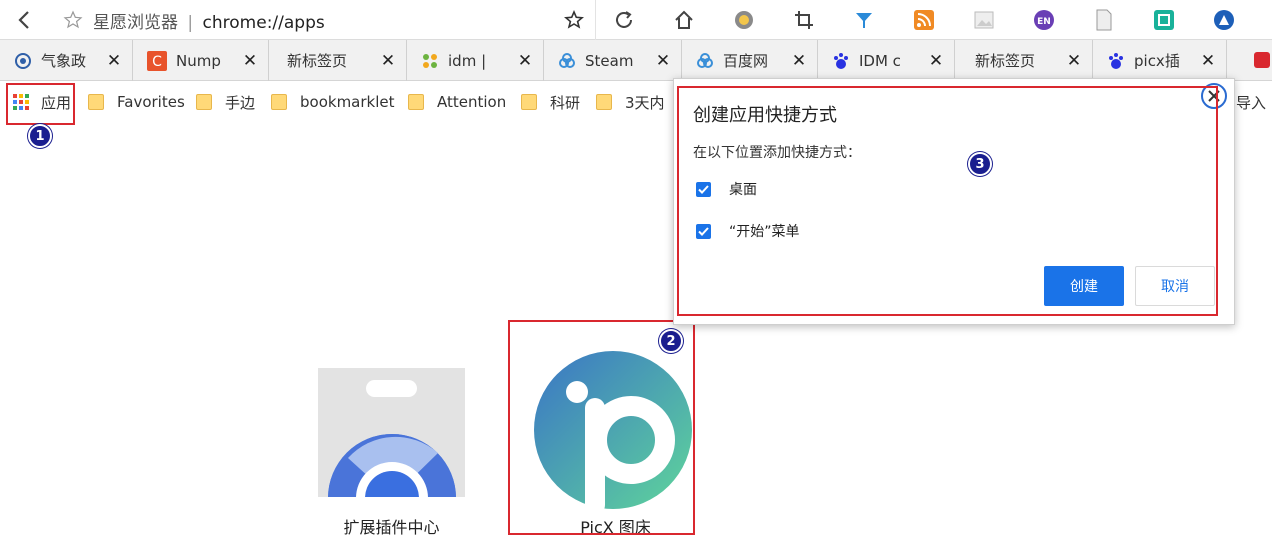 The width and height of the screenshot is (1272, 560). What do you see at coordinates (135, 23) in the screenshot?
I see `browser-name: 星愿浏览器` at bounding box center [135, 23].